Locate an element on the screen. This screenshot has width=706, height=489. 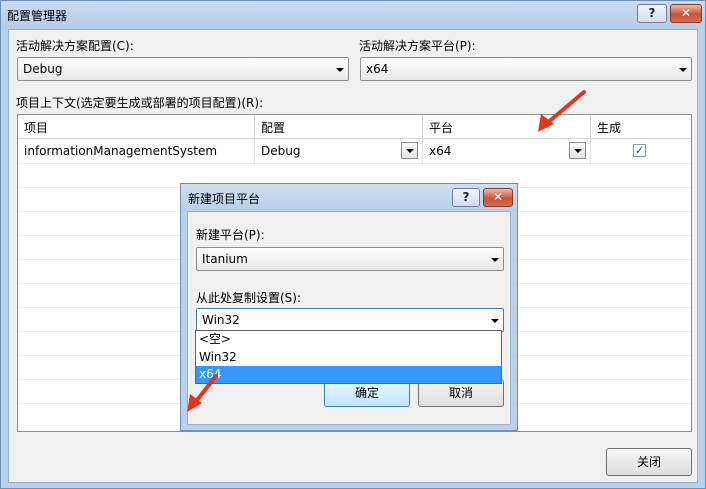
copy-from-combo: Win32 is located at coordinates (350, 320).